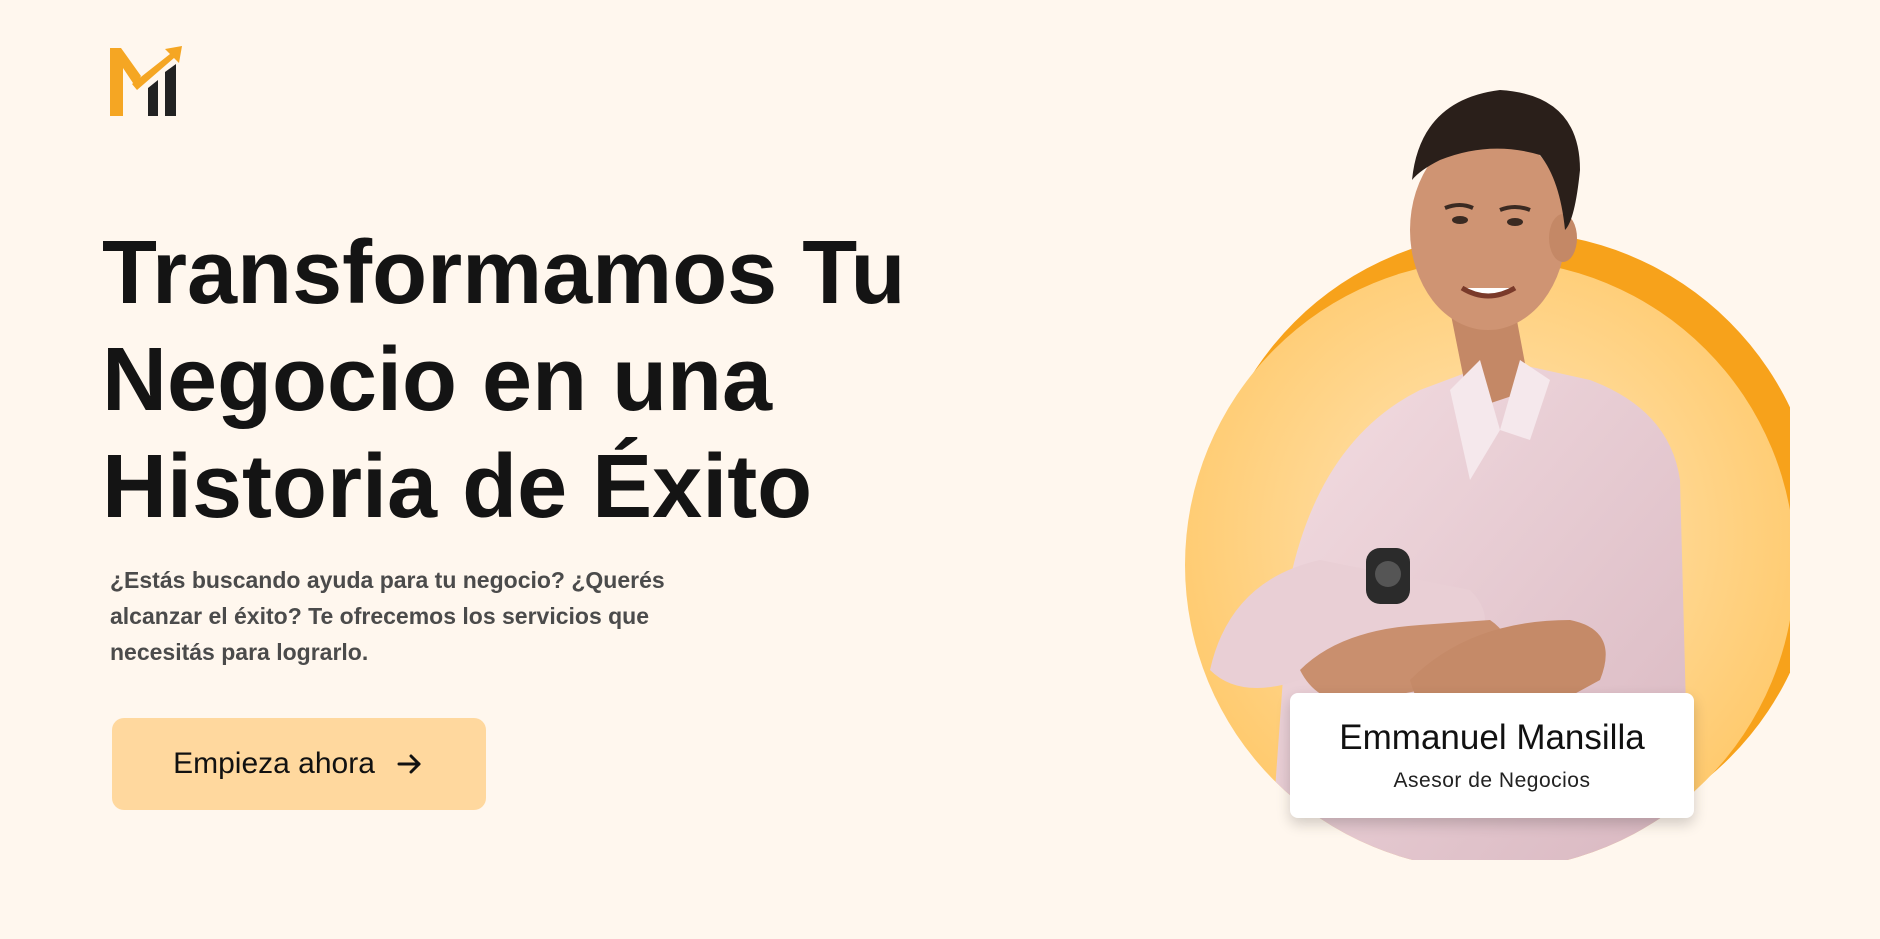 Image resolution: width=1880 pixels, height=939 pixels. I want to click on start-now-button: Empieza ahora, so click(299, 764).